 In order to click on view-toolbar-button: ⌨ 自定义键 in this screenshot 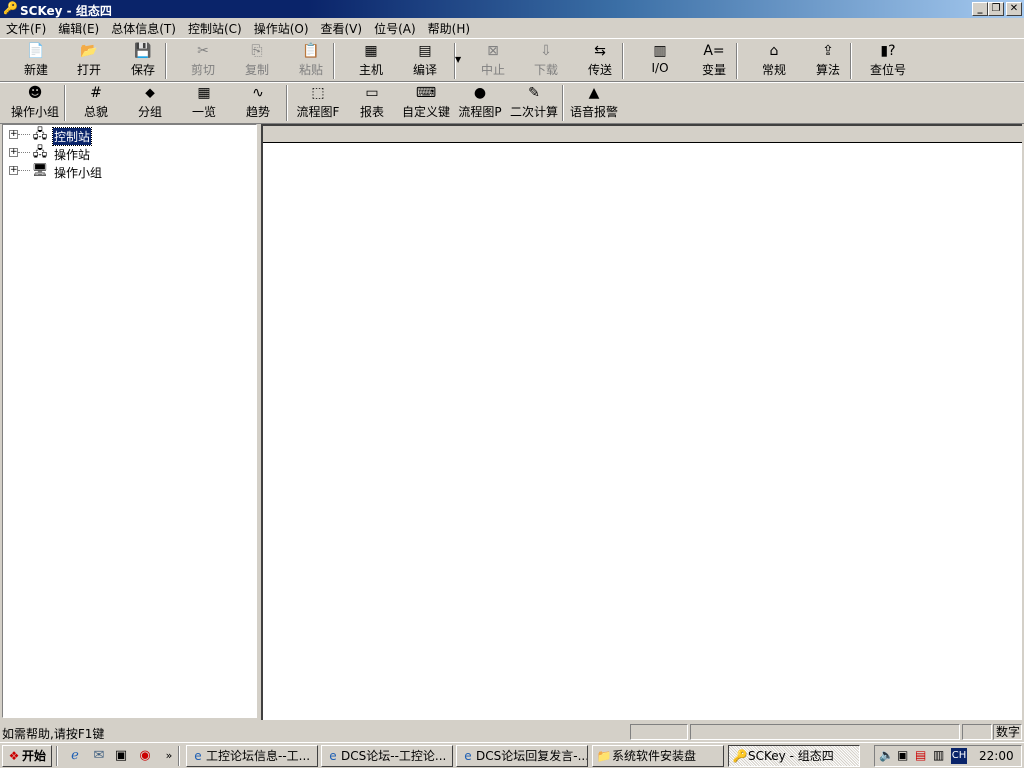, I will do `click(426, 102)`.